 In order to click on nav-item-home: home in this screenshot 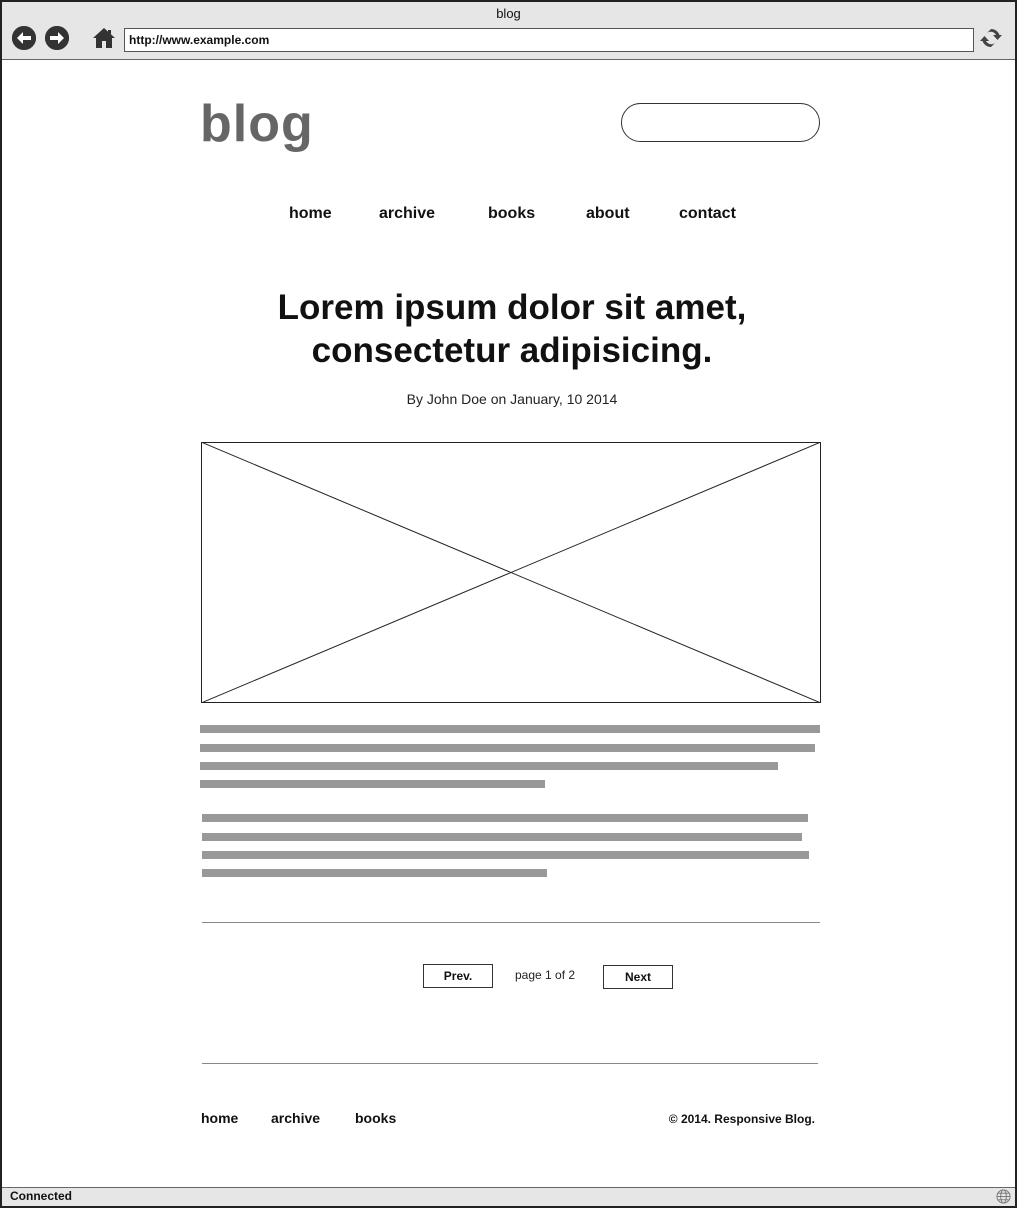, I will do `click(310, 214)`.